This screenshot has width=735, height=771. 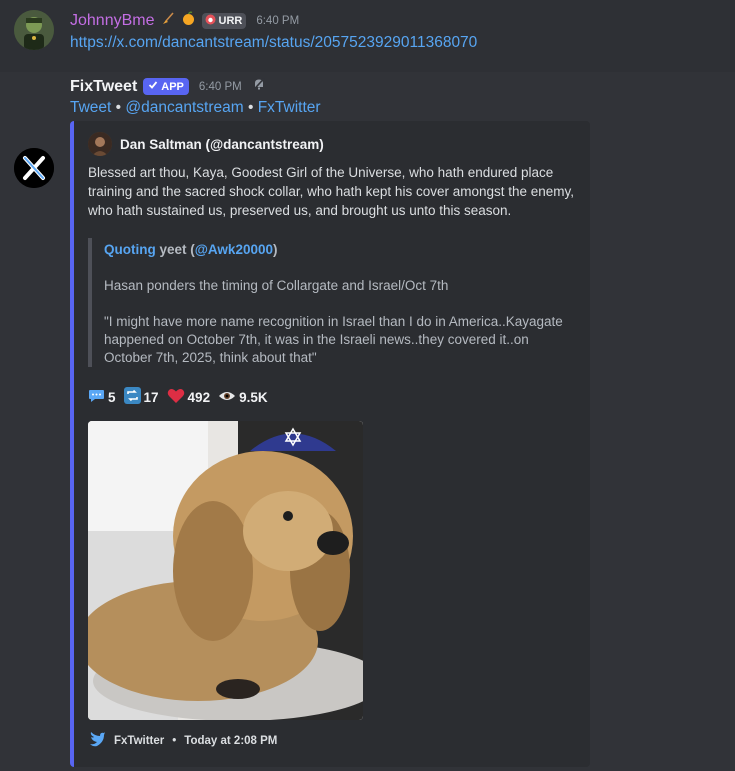 What do you see at coordinates (112, 397) in the screenshot?
I see `replies-count: 5` at bounding box center [112, 397].